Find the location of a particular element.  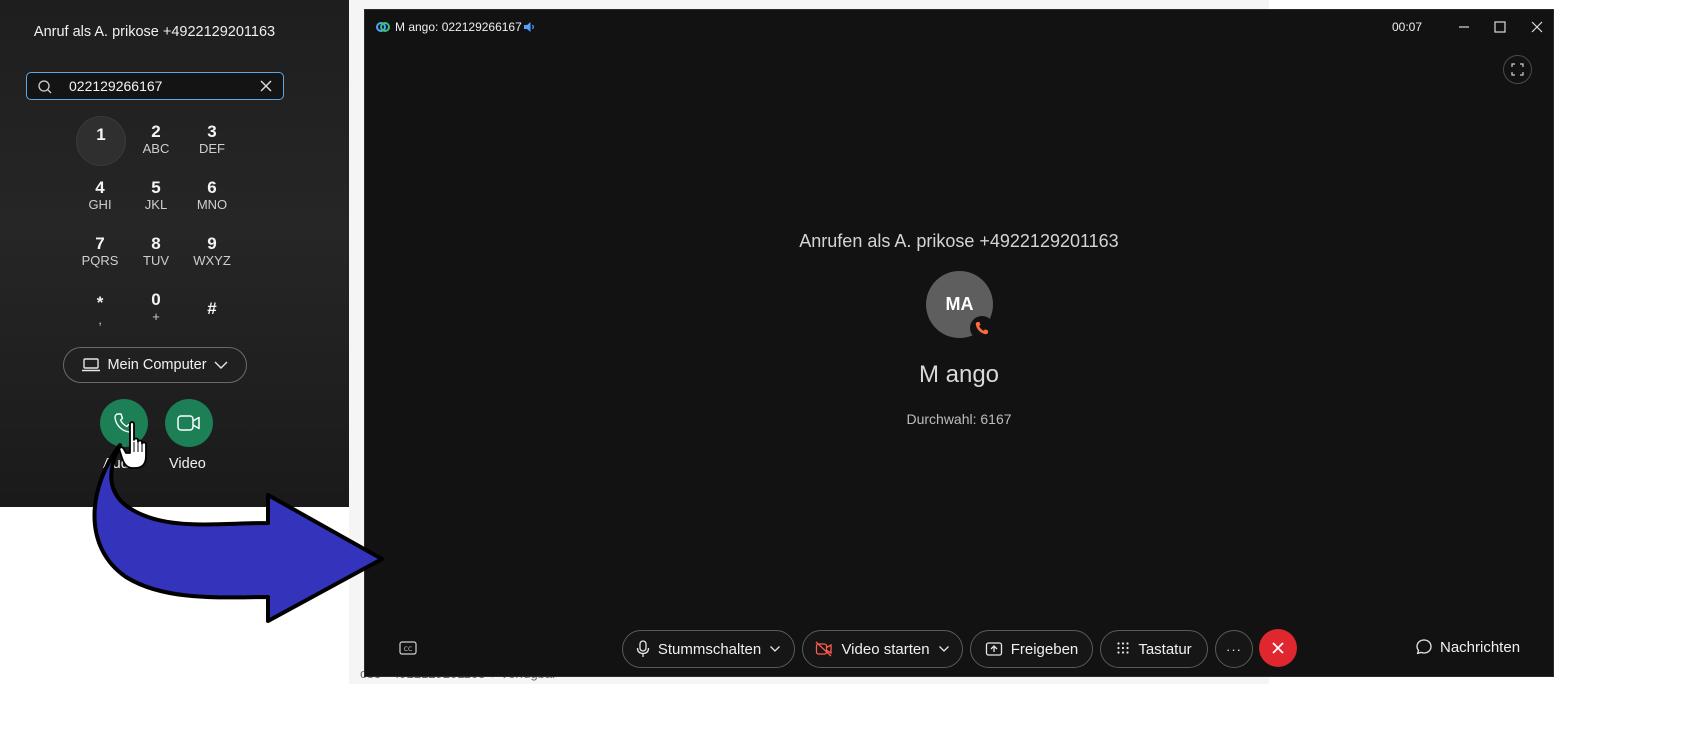

key-hash: # is located at coordinates (212, 309).